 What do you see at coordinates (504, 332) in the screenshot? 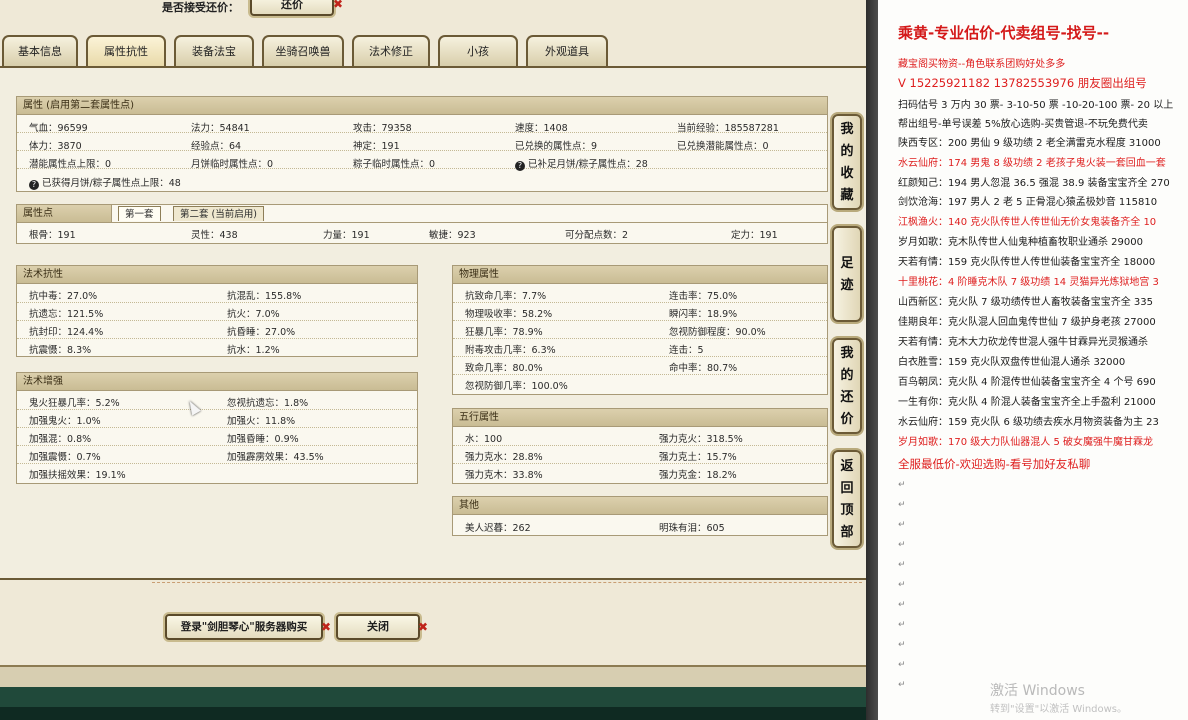
I see `phys-rage: 狂暴几率：78.9%` at bounding box center [504, 332].